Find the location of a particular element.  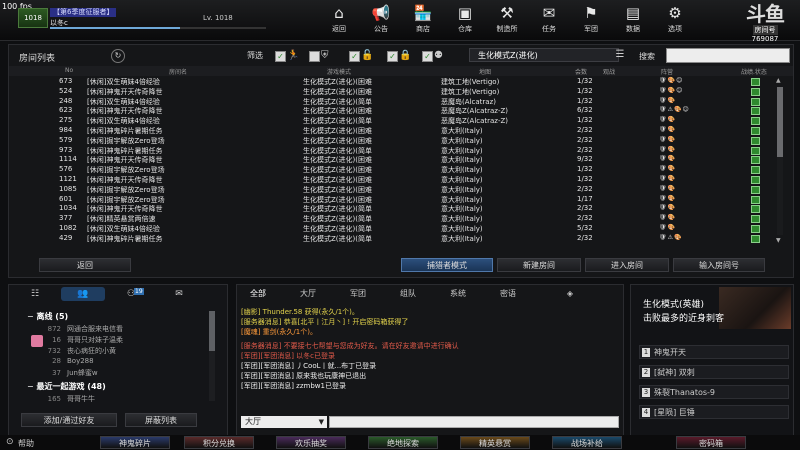

filter-checkbox-solo: ✓ is located at coordinates (280, 56).